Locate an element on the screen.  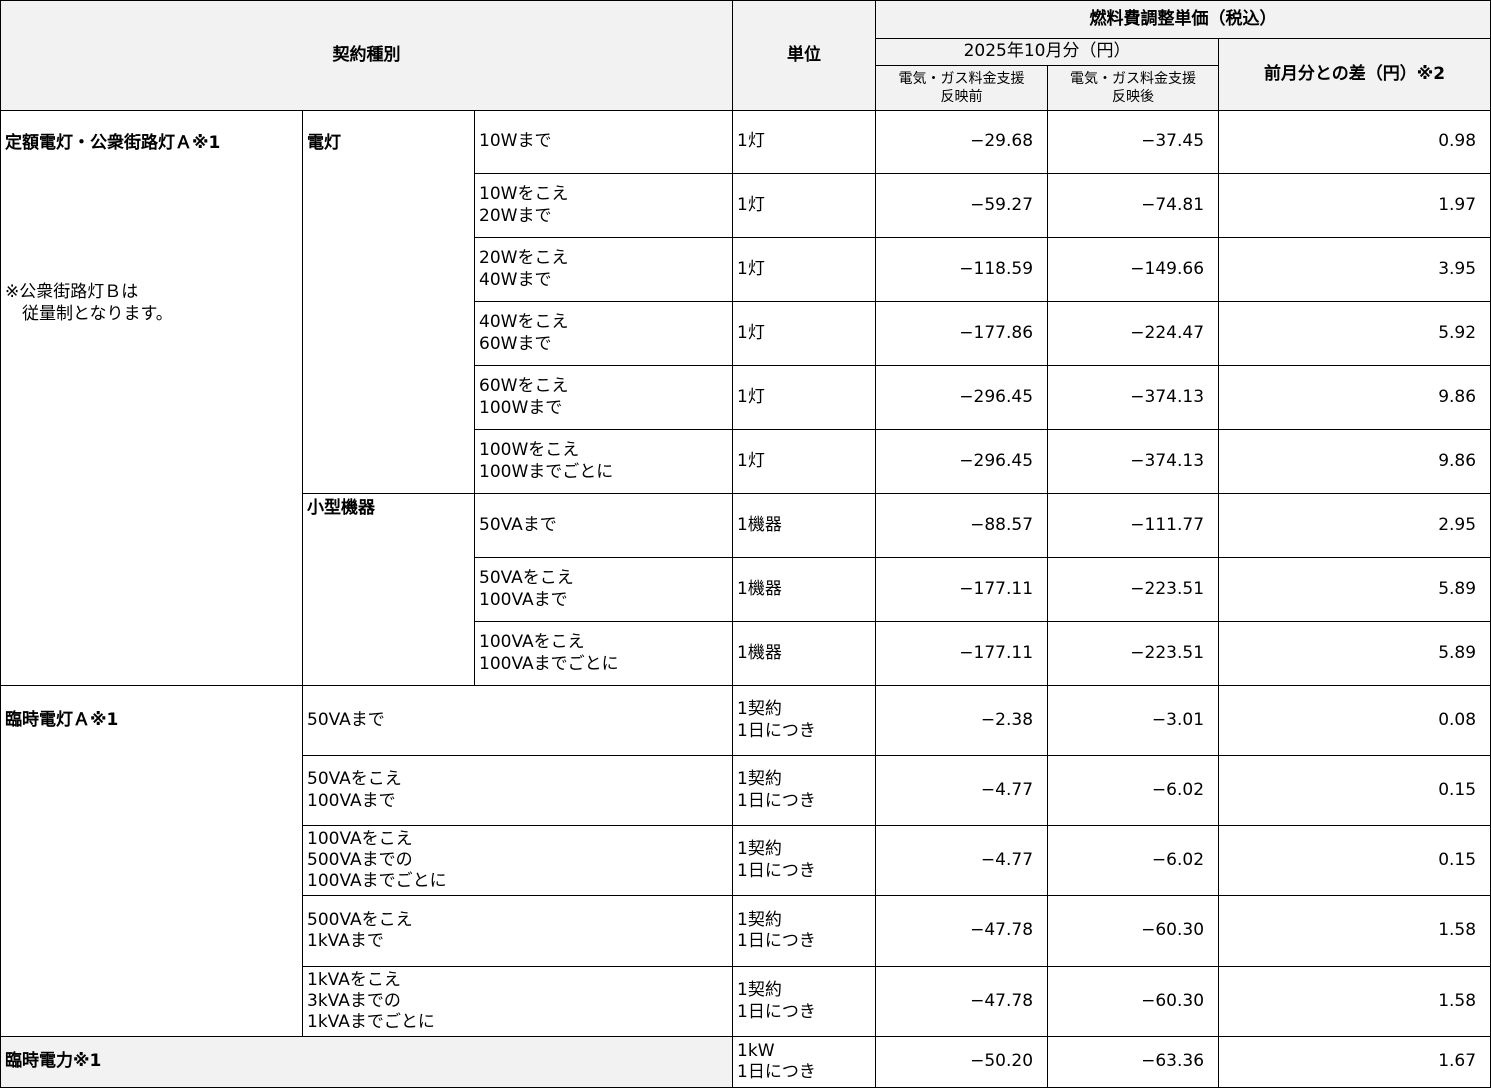
diff-value: 3.95 is located at coordinates (1354, 269).